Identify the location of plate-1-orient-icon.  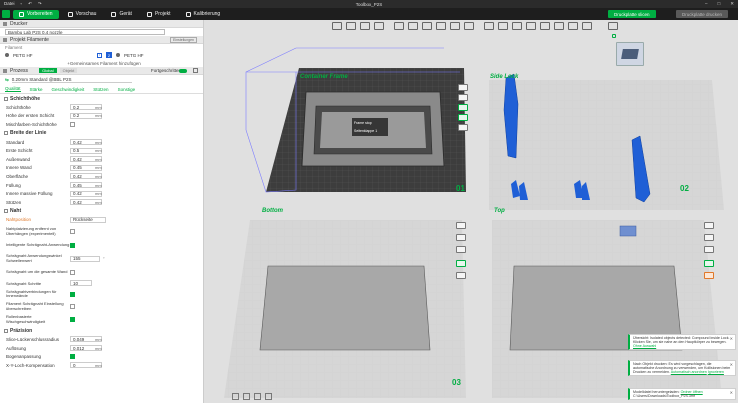
(463, 117).